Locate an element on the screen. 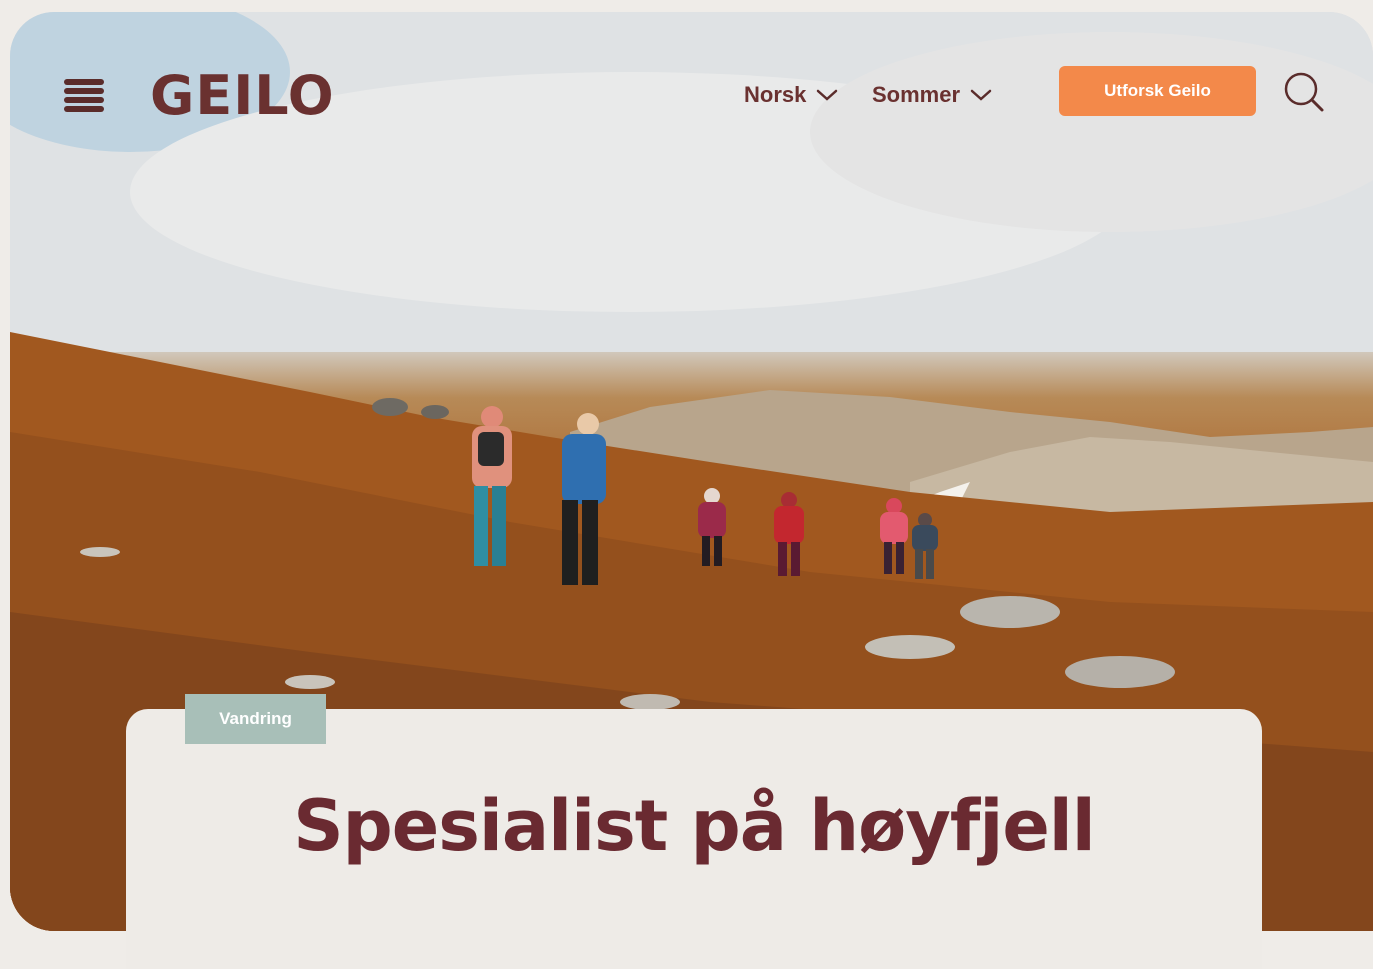  season-label: Sommer is located at coordinates (916, 94).